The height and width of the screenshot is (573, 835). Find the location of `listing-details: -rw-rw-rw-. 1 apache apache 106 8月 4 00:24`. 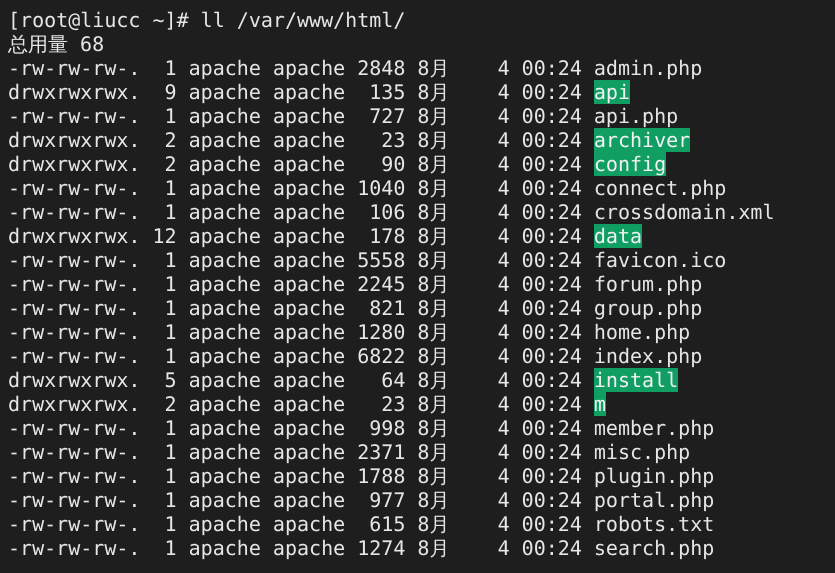

listing-details: -rw-rw-rw-. 1 apache apache 106 8月 4 00:24 is located at coordinates (295, 212).